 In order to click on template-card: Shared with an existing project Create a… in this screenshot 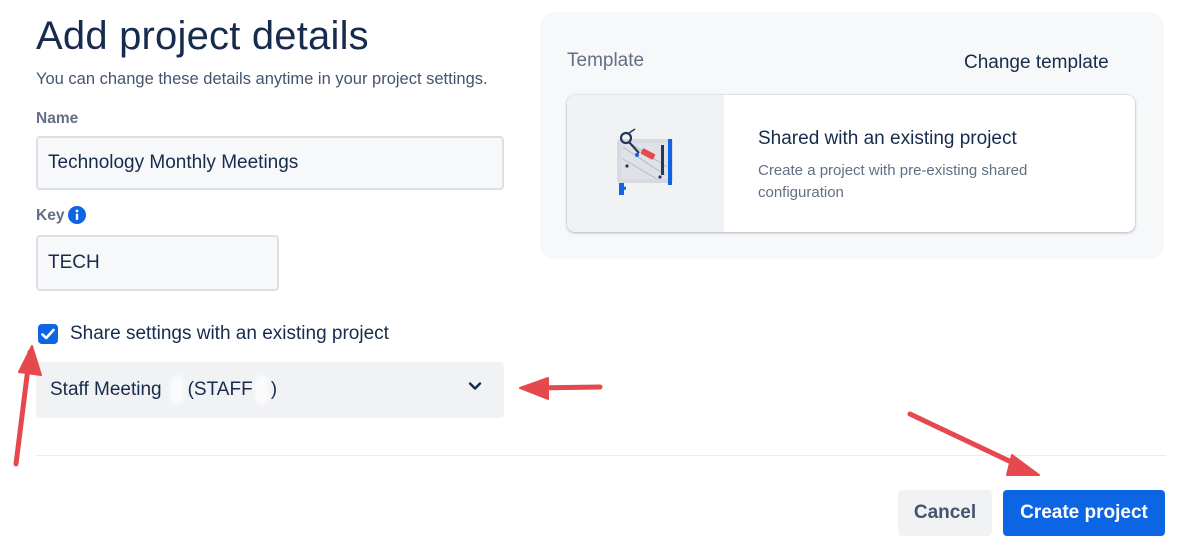, I will do `click(851, 163)`.